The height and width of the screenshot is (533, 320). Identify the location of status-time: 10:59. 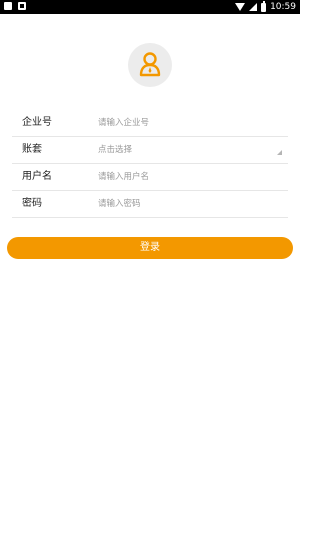
(283, 7).